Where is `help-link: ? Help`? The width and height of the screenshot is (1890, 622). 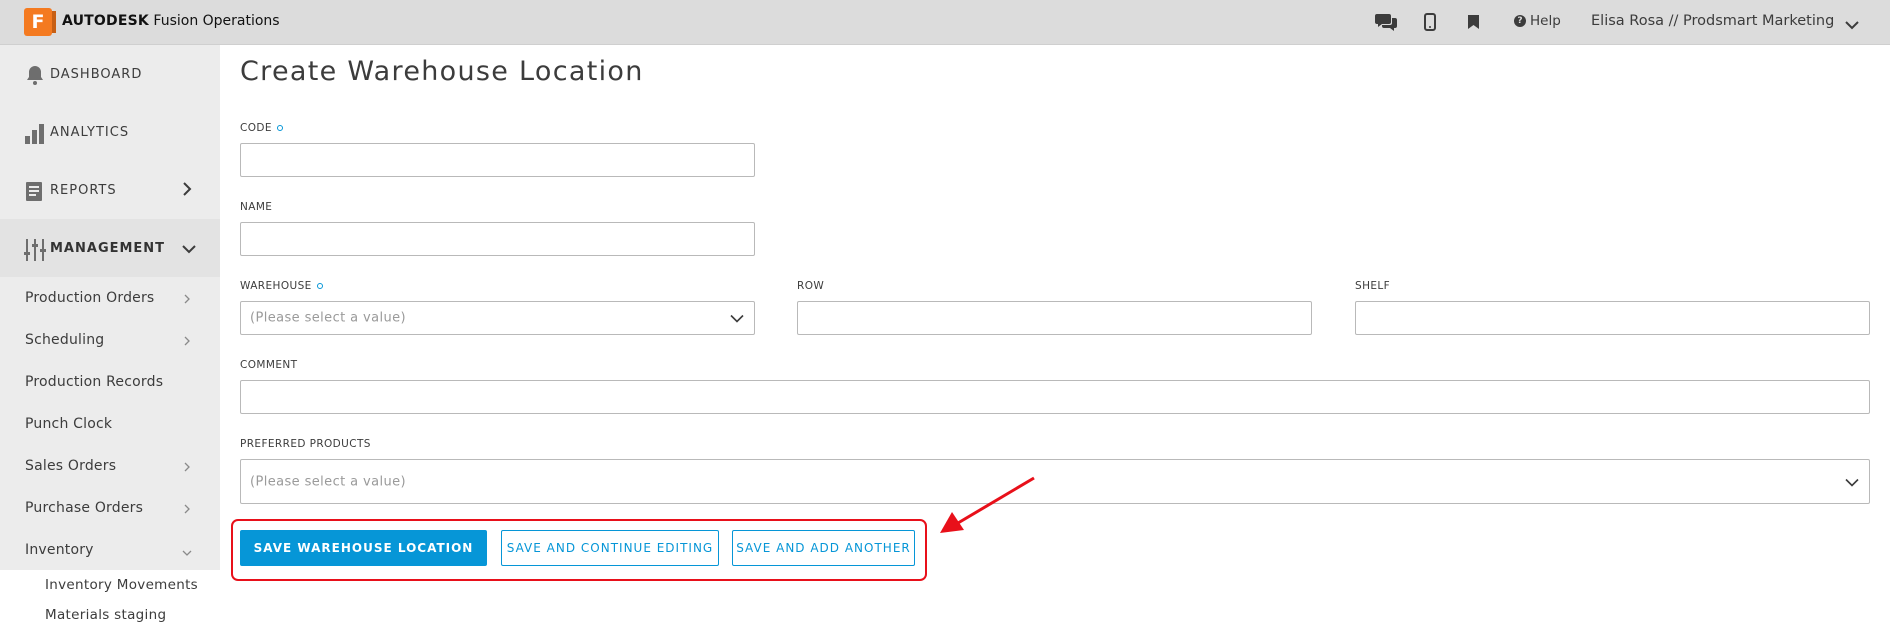
help-link: ? Help is located at coordinates (1537, 21).